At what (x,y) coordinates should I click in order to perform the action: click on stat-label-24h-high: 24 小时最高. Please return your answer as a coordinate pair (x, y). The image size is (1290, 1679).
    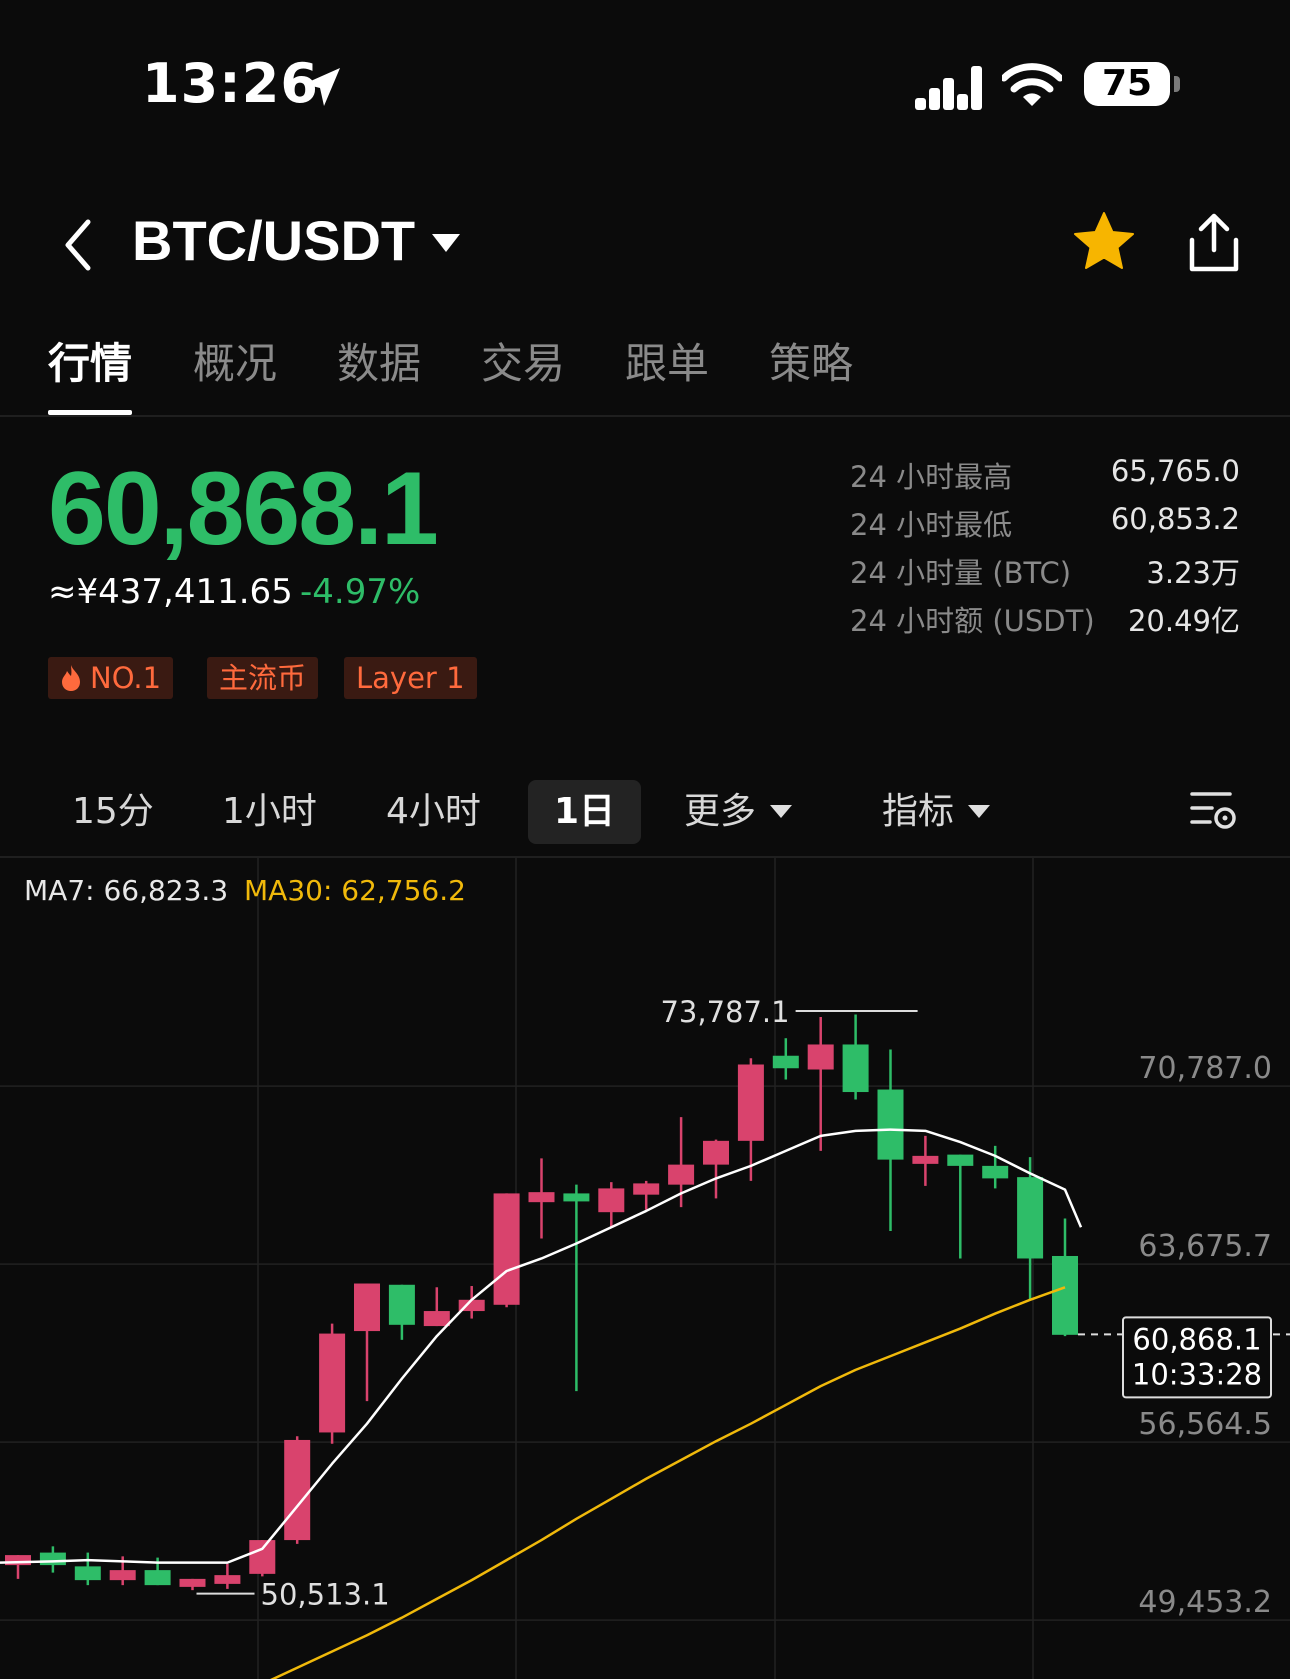
    Looking at the image, I should click on (931, 477).